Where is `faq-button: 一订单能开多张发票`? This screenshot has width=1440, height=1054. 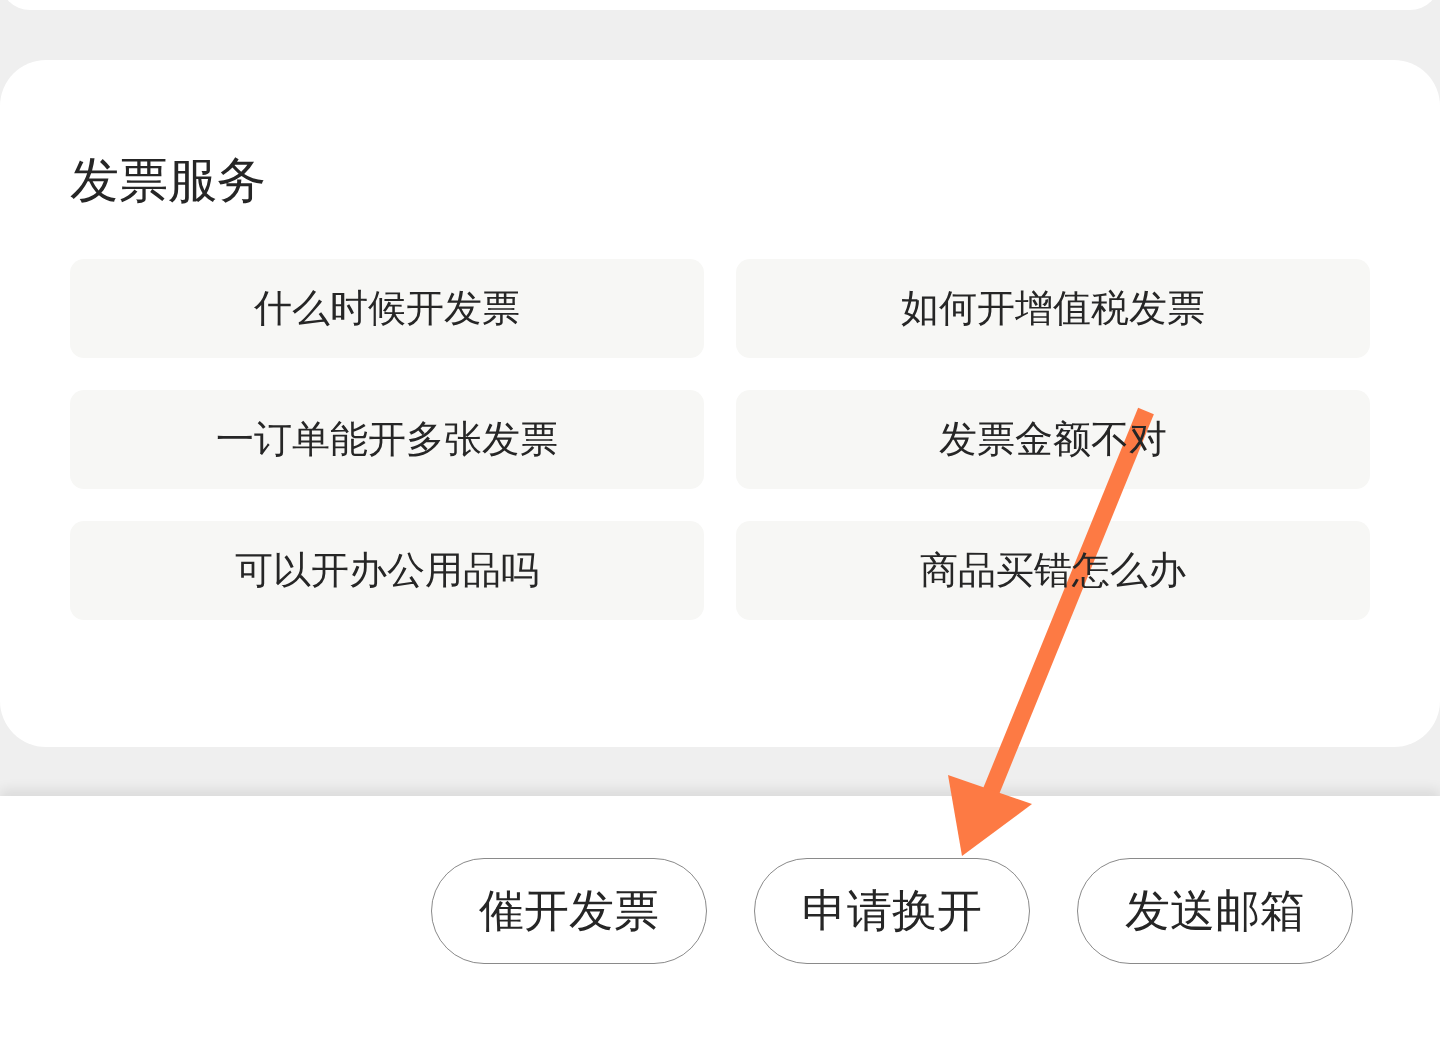
faq-button: 一订单能开多张发票 is located at coordinates (387, 439).